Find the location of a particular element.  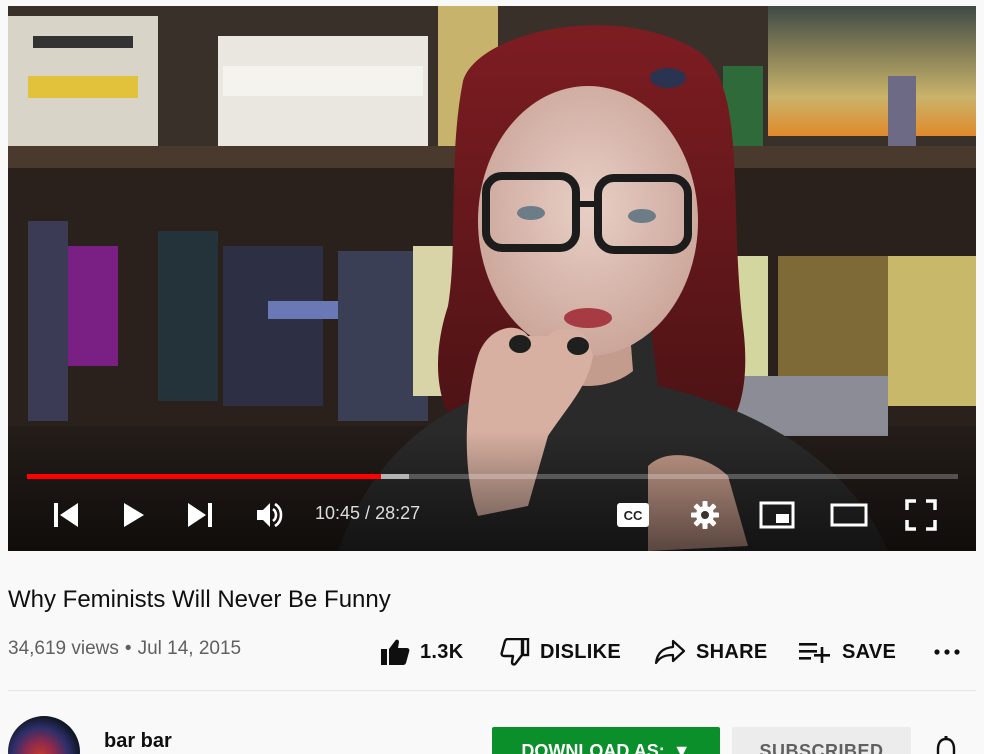

share-label: SHARE is located at coordinates (732, 651).